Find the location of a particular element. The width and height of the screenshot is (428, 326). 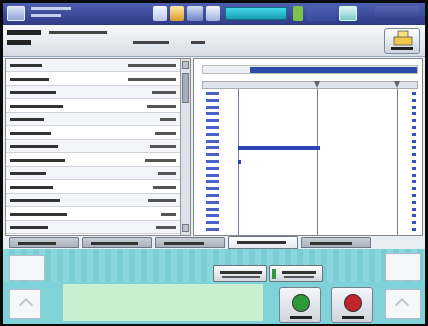

signal-icon is located at coordinates (298, 13).